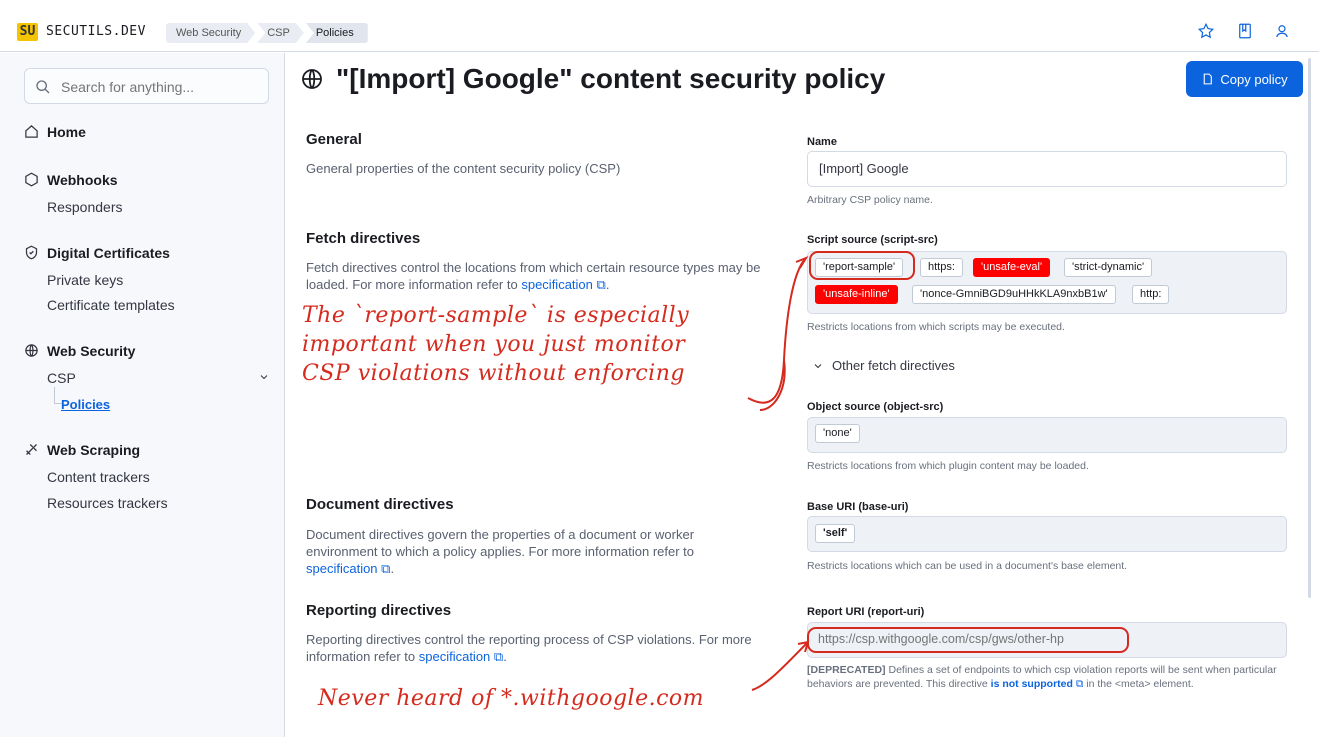 The image size is (1319, 737). What do you see at coordinates (496, 315) in the screenshot?
I see `annotation-note-line: The `report-sample` is especially` at bounding box center [496, 315].